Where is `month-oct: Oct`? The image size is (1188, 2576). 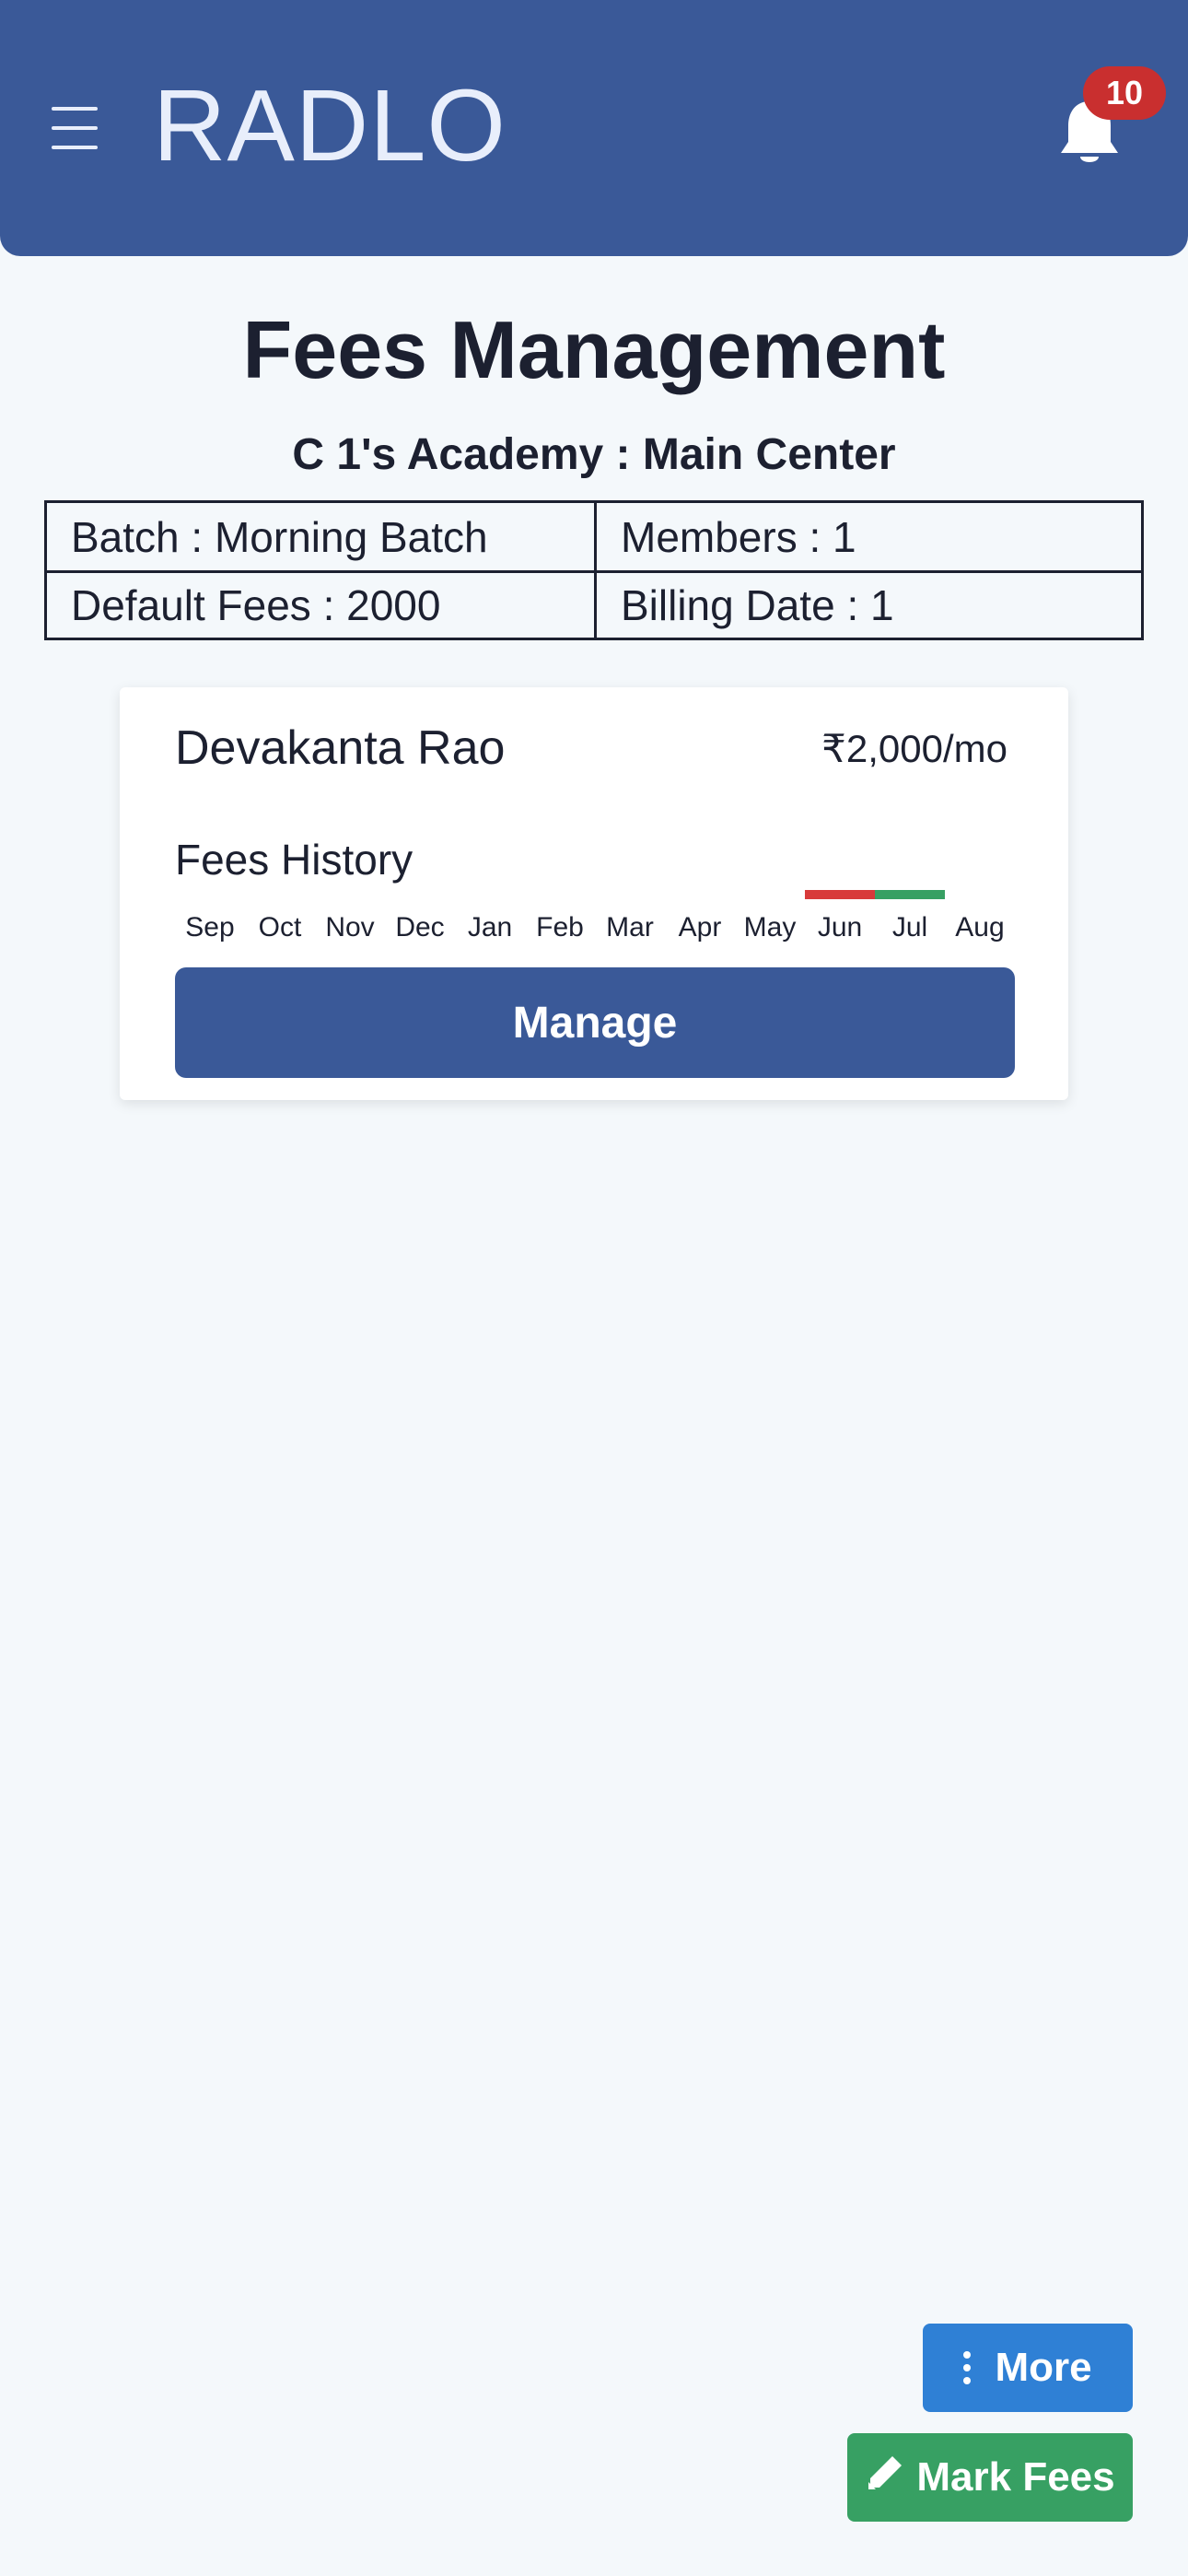 month-oct: Oct is located at coordinates (280, 917).